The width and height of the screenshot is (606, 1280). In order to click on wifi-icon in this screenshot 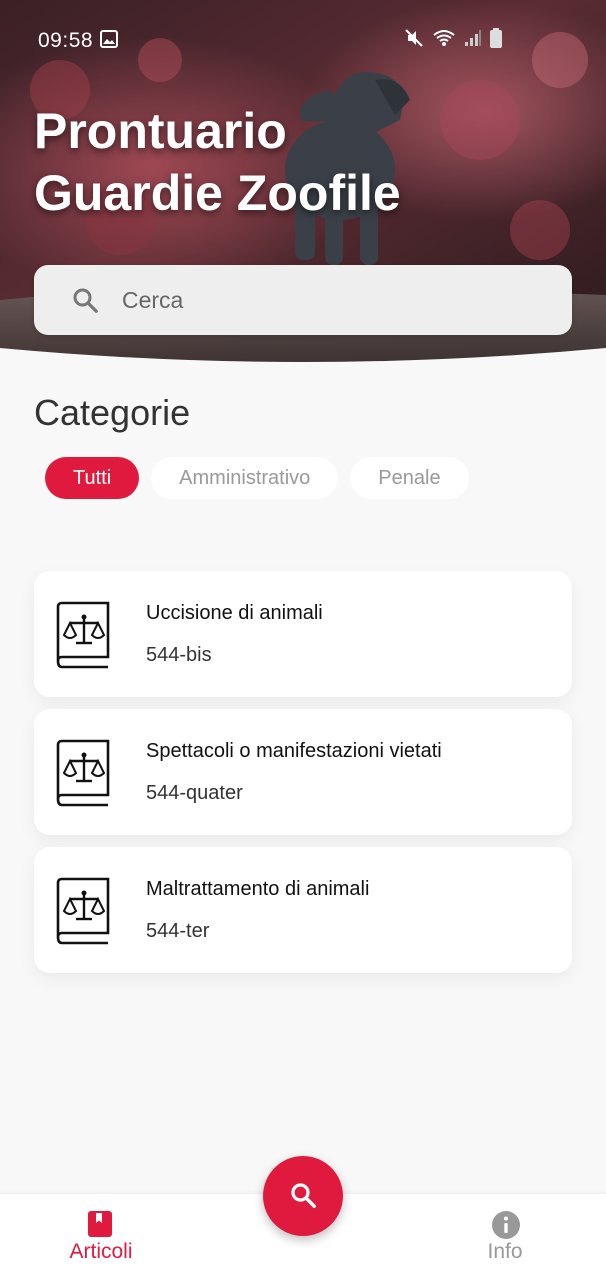, I will do `click(444, 41)`.